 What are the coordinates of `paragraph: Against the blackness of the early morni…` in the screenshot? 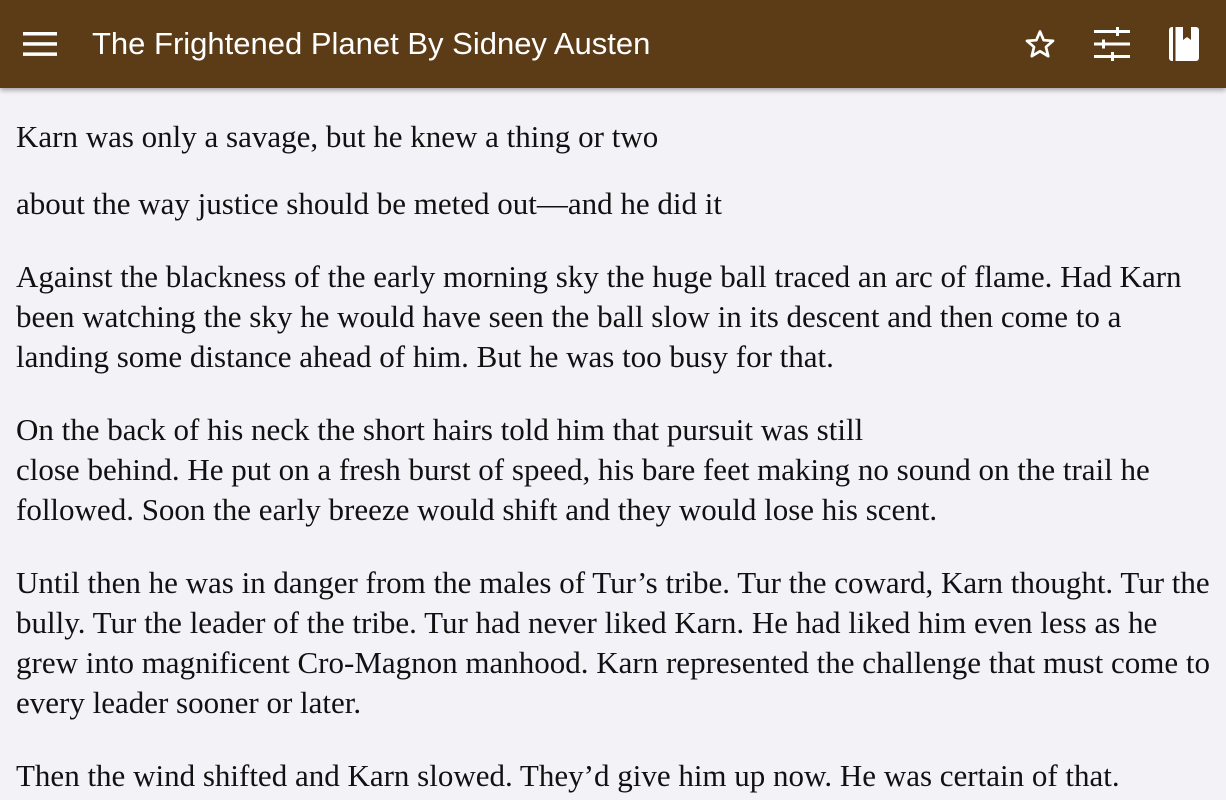 It's located at (599, 316).